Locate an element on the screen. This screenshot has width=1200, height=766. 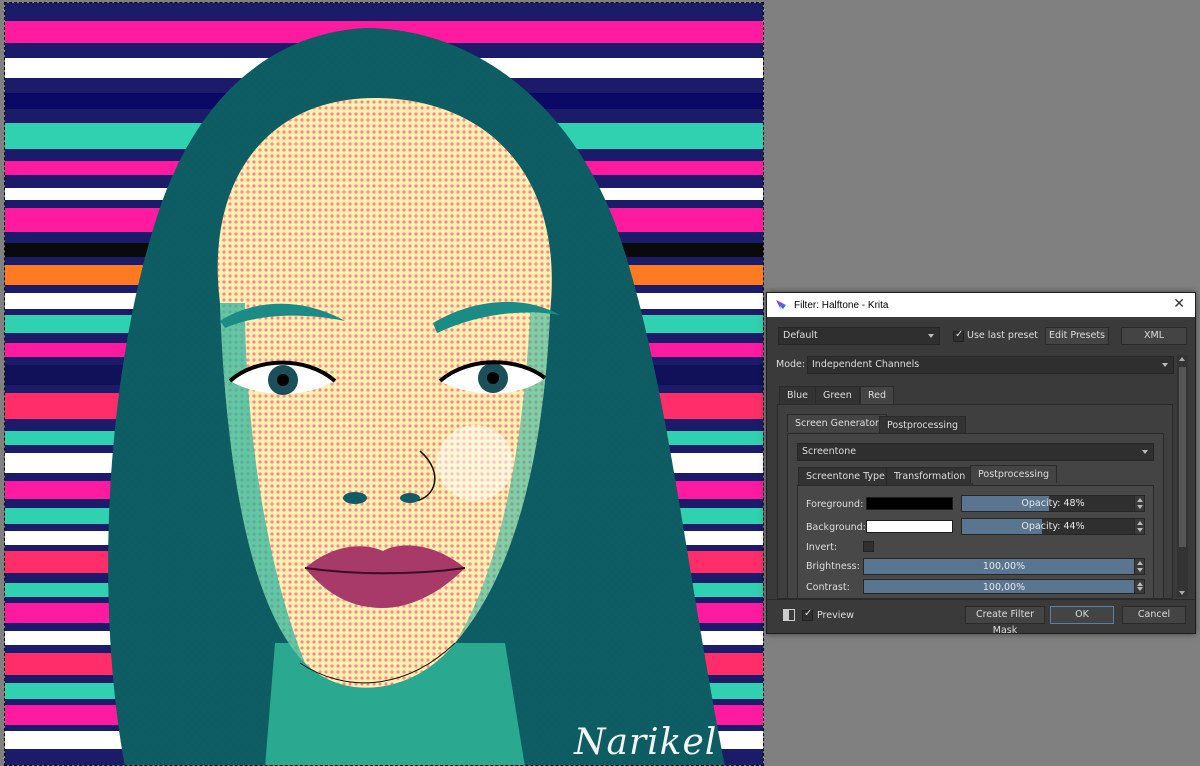
dialog-divider is located at coordinates (981, 599).